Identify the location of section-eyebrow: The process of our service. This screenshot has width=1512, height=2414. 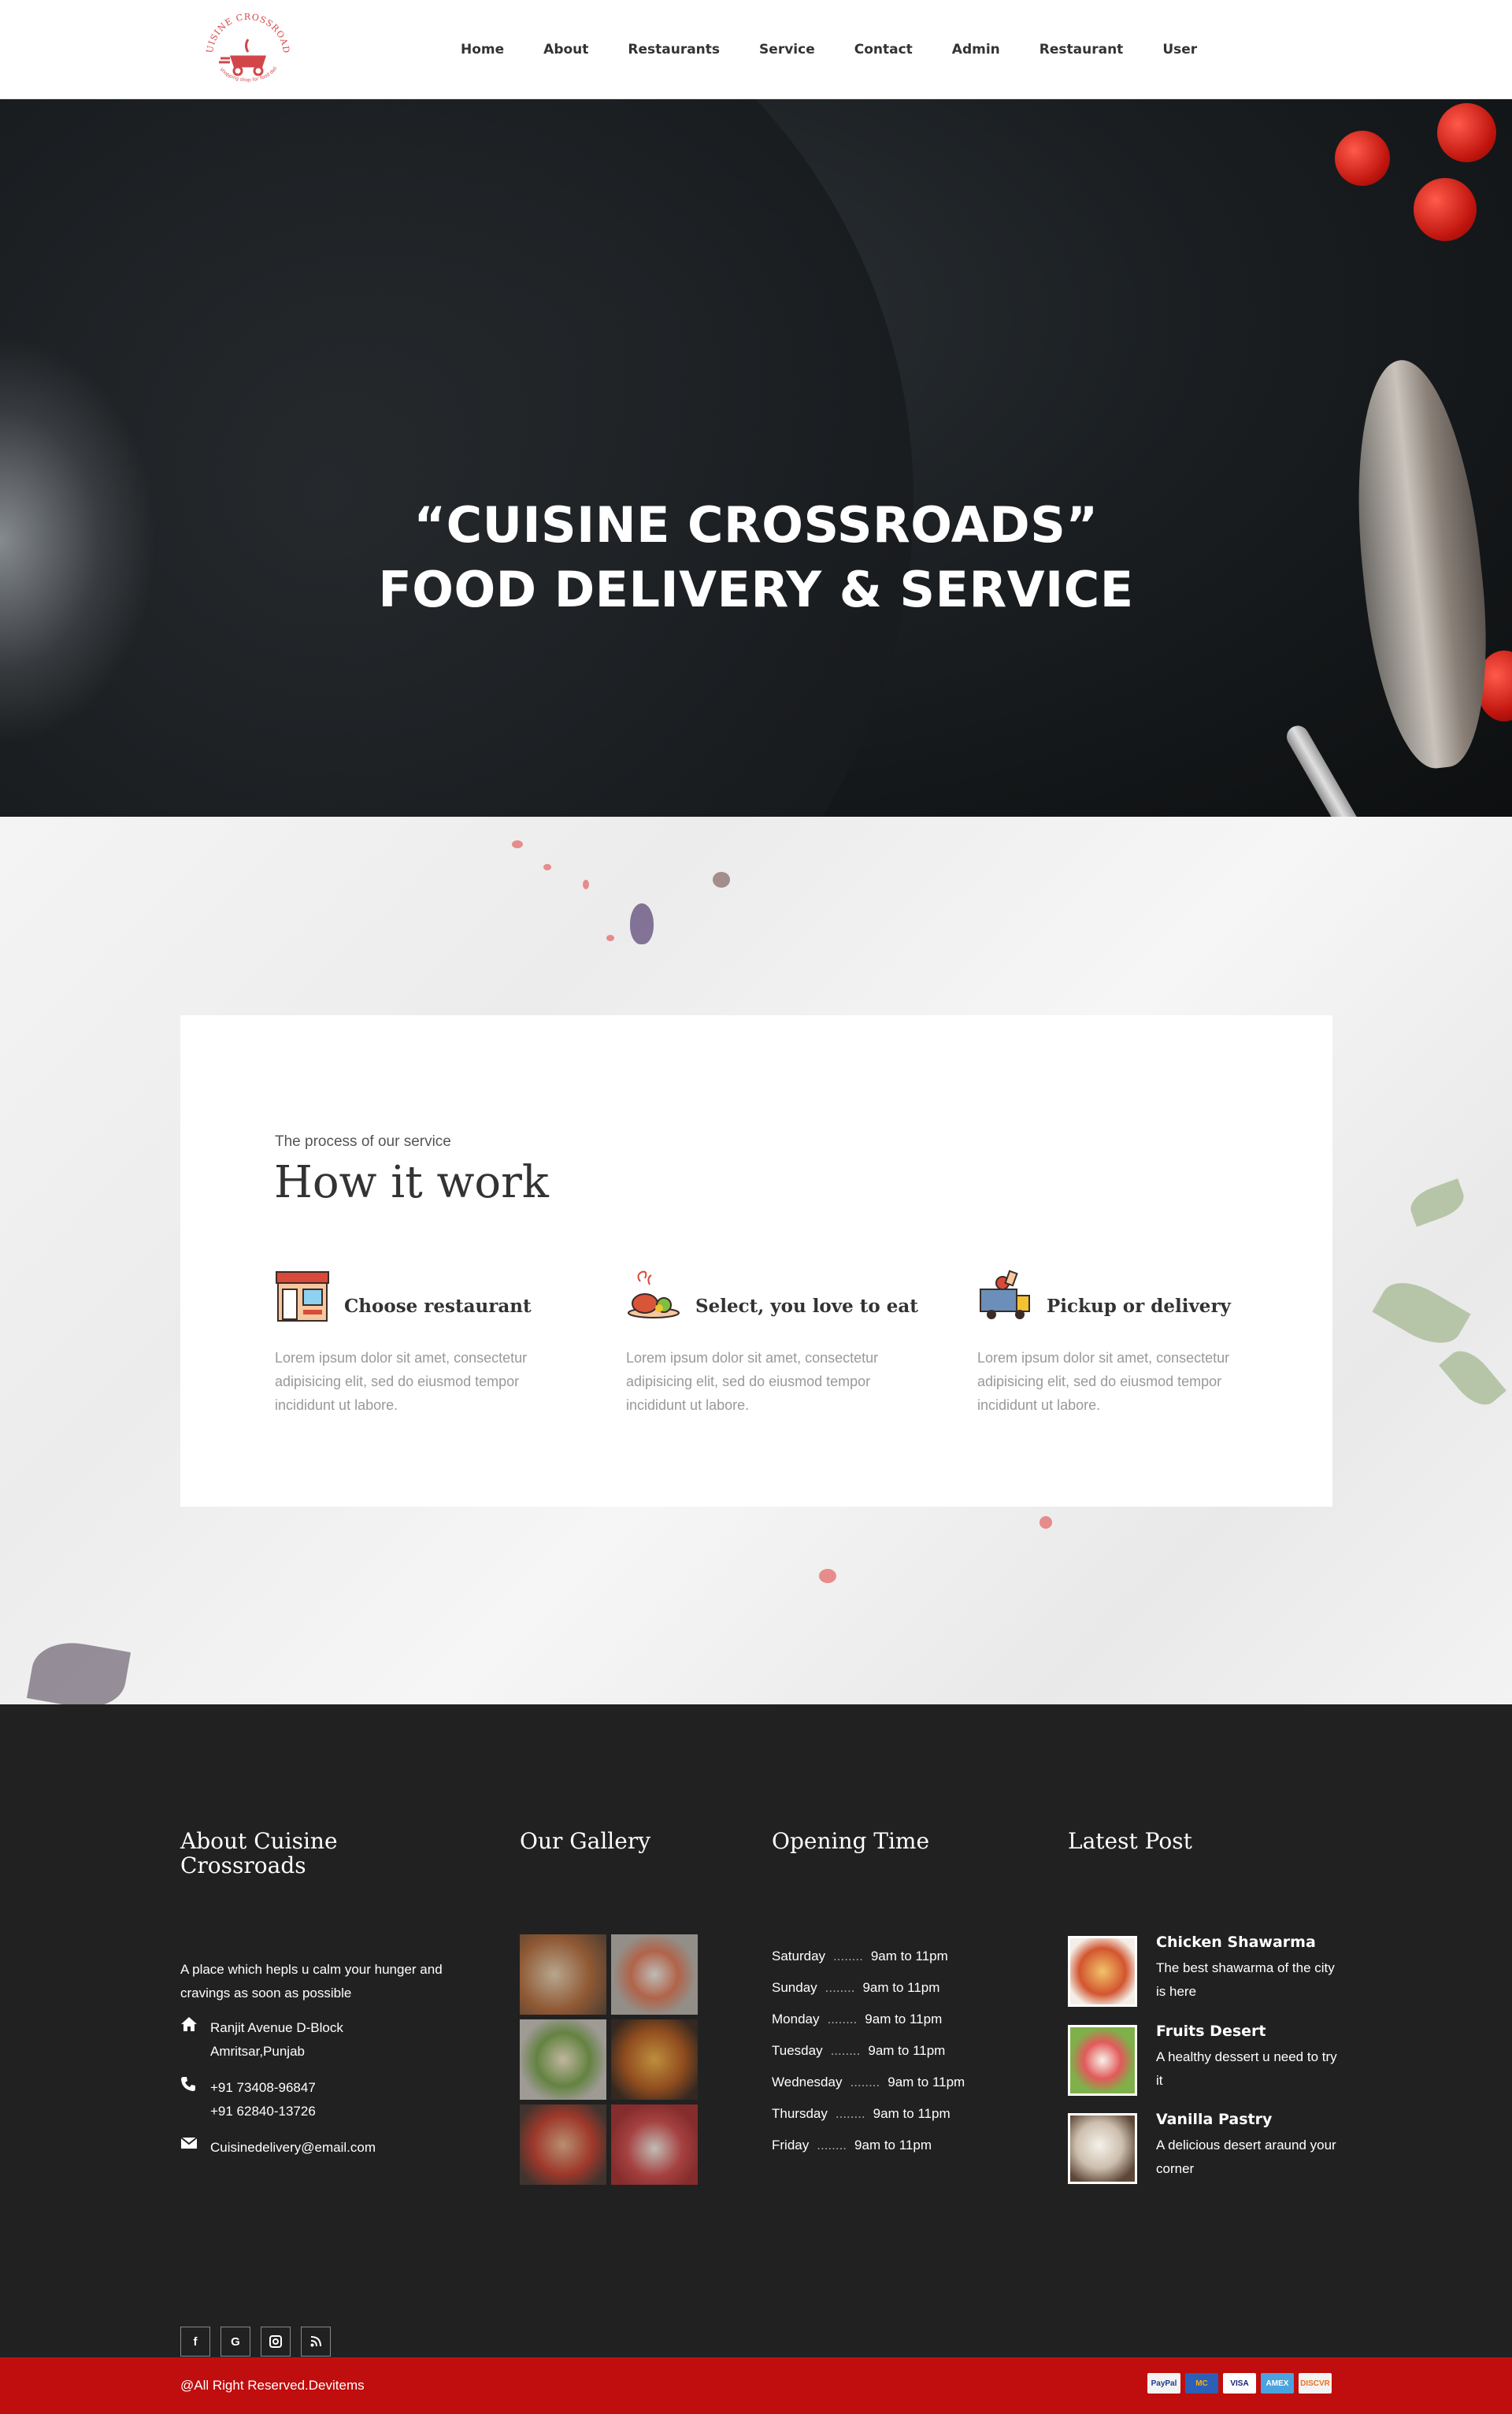
(363, 1141).